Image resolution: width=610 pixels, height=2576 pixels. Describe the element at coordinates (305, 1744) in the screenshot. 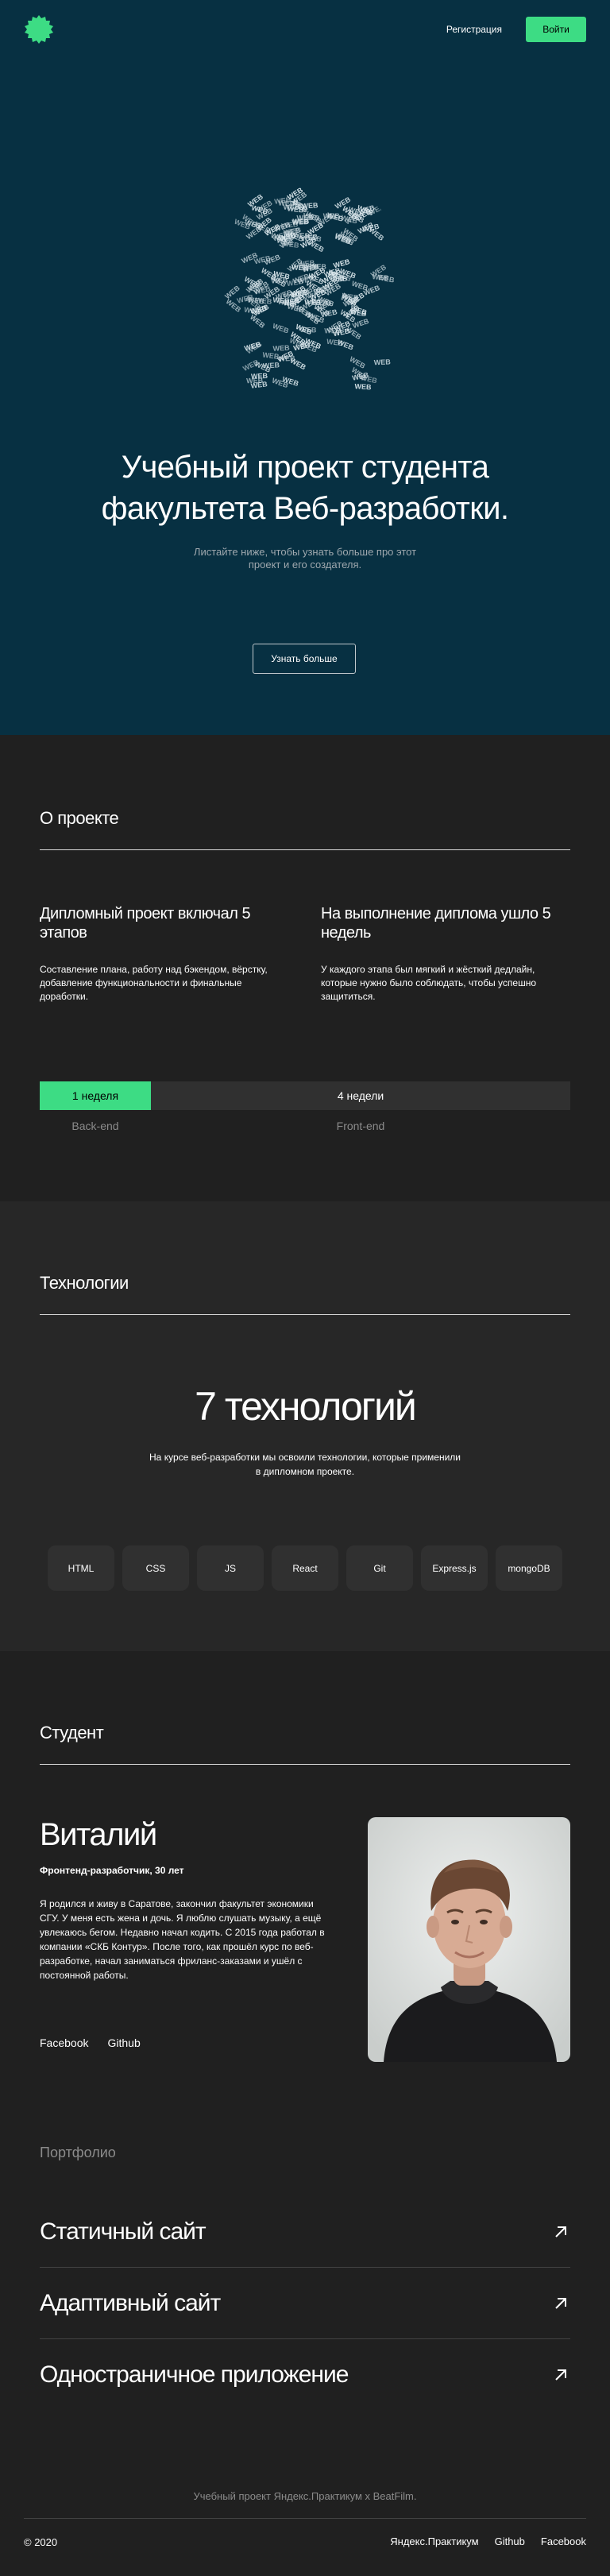

I see `section-title-student: Студент` at that location.